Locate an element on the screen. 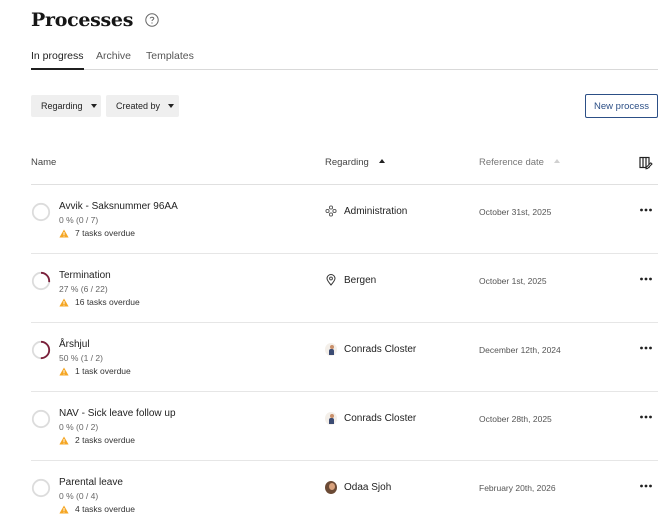  overdue-status: 1 task overdue is located at coordinates (95, 371).